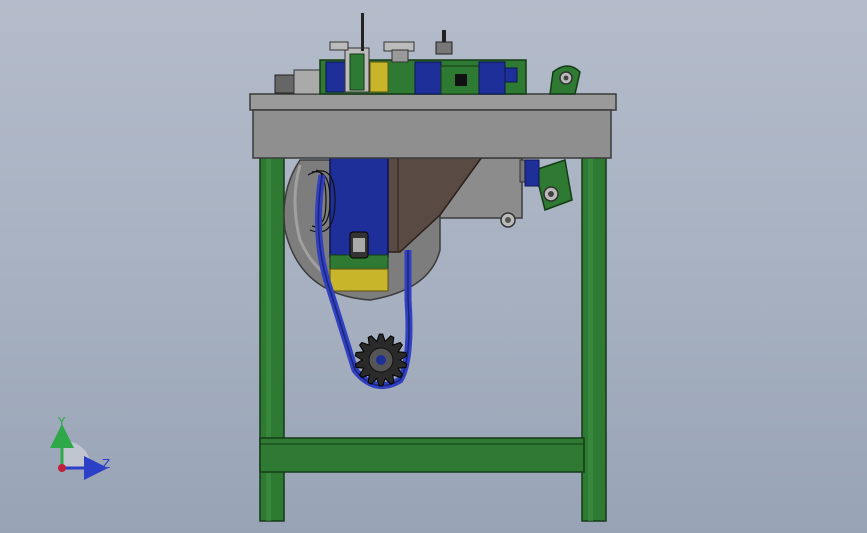  What do you see at coordinates (444, 36) in the screenshot?
I see `top-knob-stem` at bounding box center [444, 36].